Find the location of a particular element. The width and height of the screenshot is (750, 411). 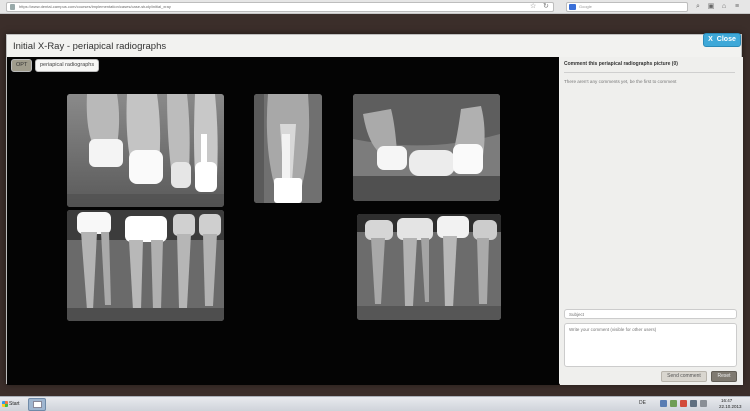

close-label: Close is located at coordinates (726, 39).